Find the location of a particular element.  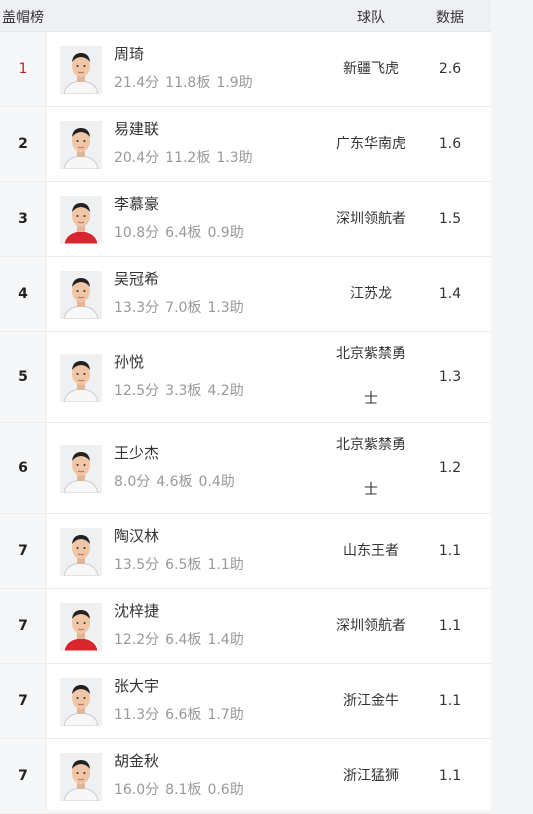

team-name: 广东华南虎 is located at coordinates (371, 144).